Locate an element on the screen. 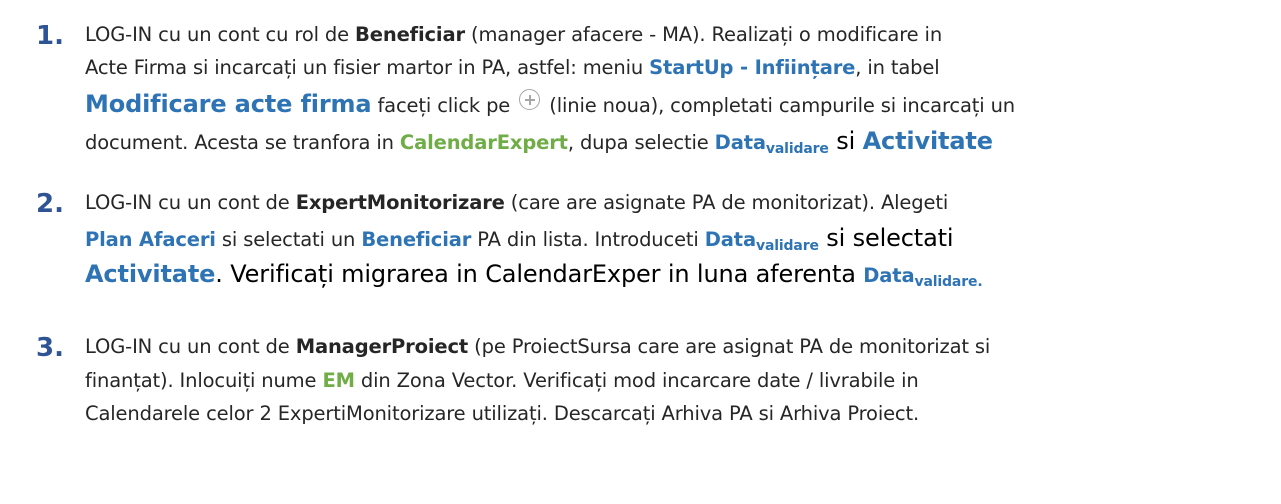  step-number: 1. is located at coordinates (50, 36).